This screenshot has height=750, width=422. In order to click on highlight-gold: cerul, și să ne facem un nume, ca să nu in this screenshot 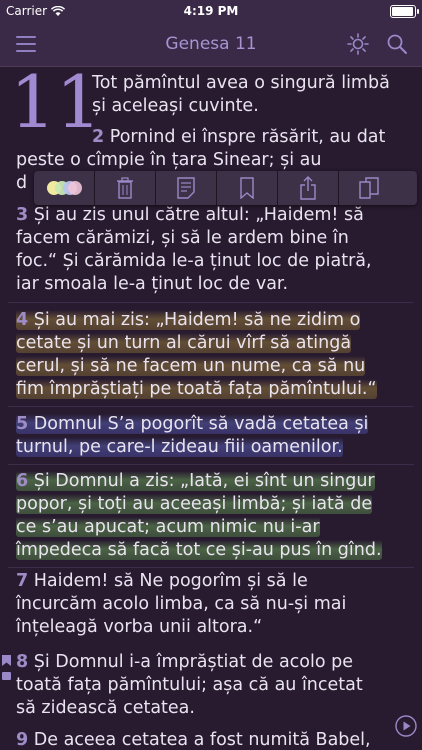, I will do `click(191, 366)`.